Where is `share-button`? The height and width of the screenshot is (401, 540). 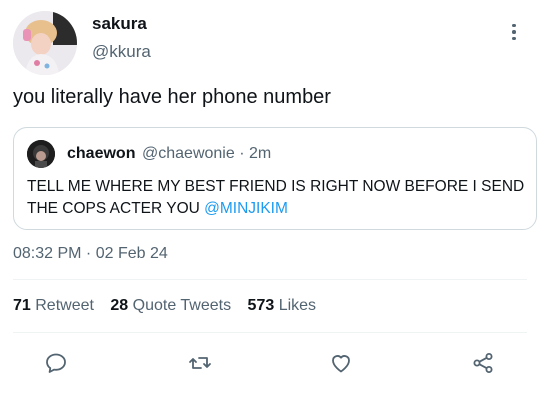 share-button is located at coordinates (483, 363).